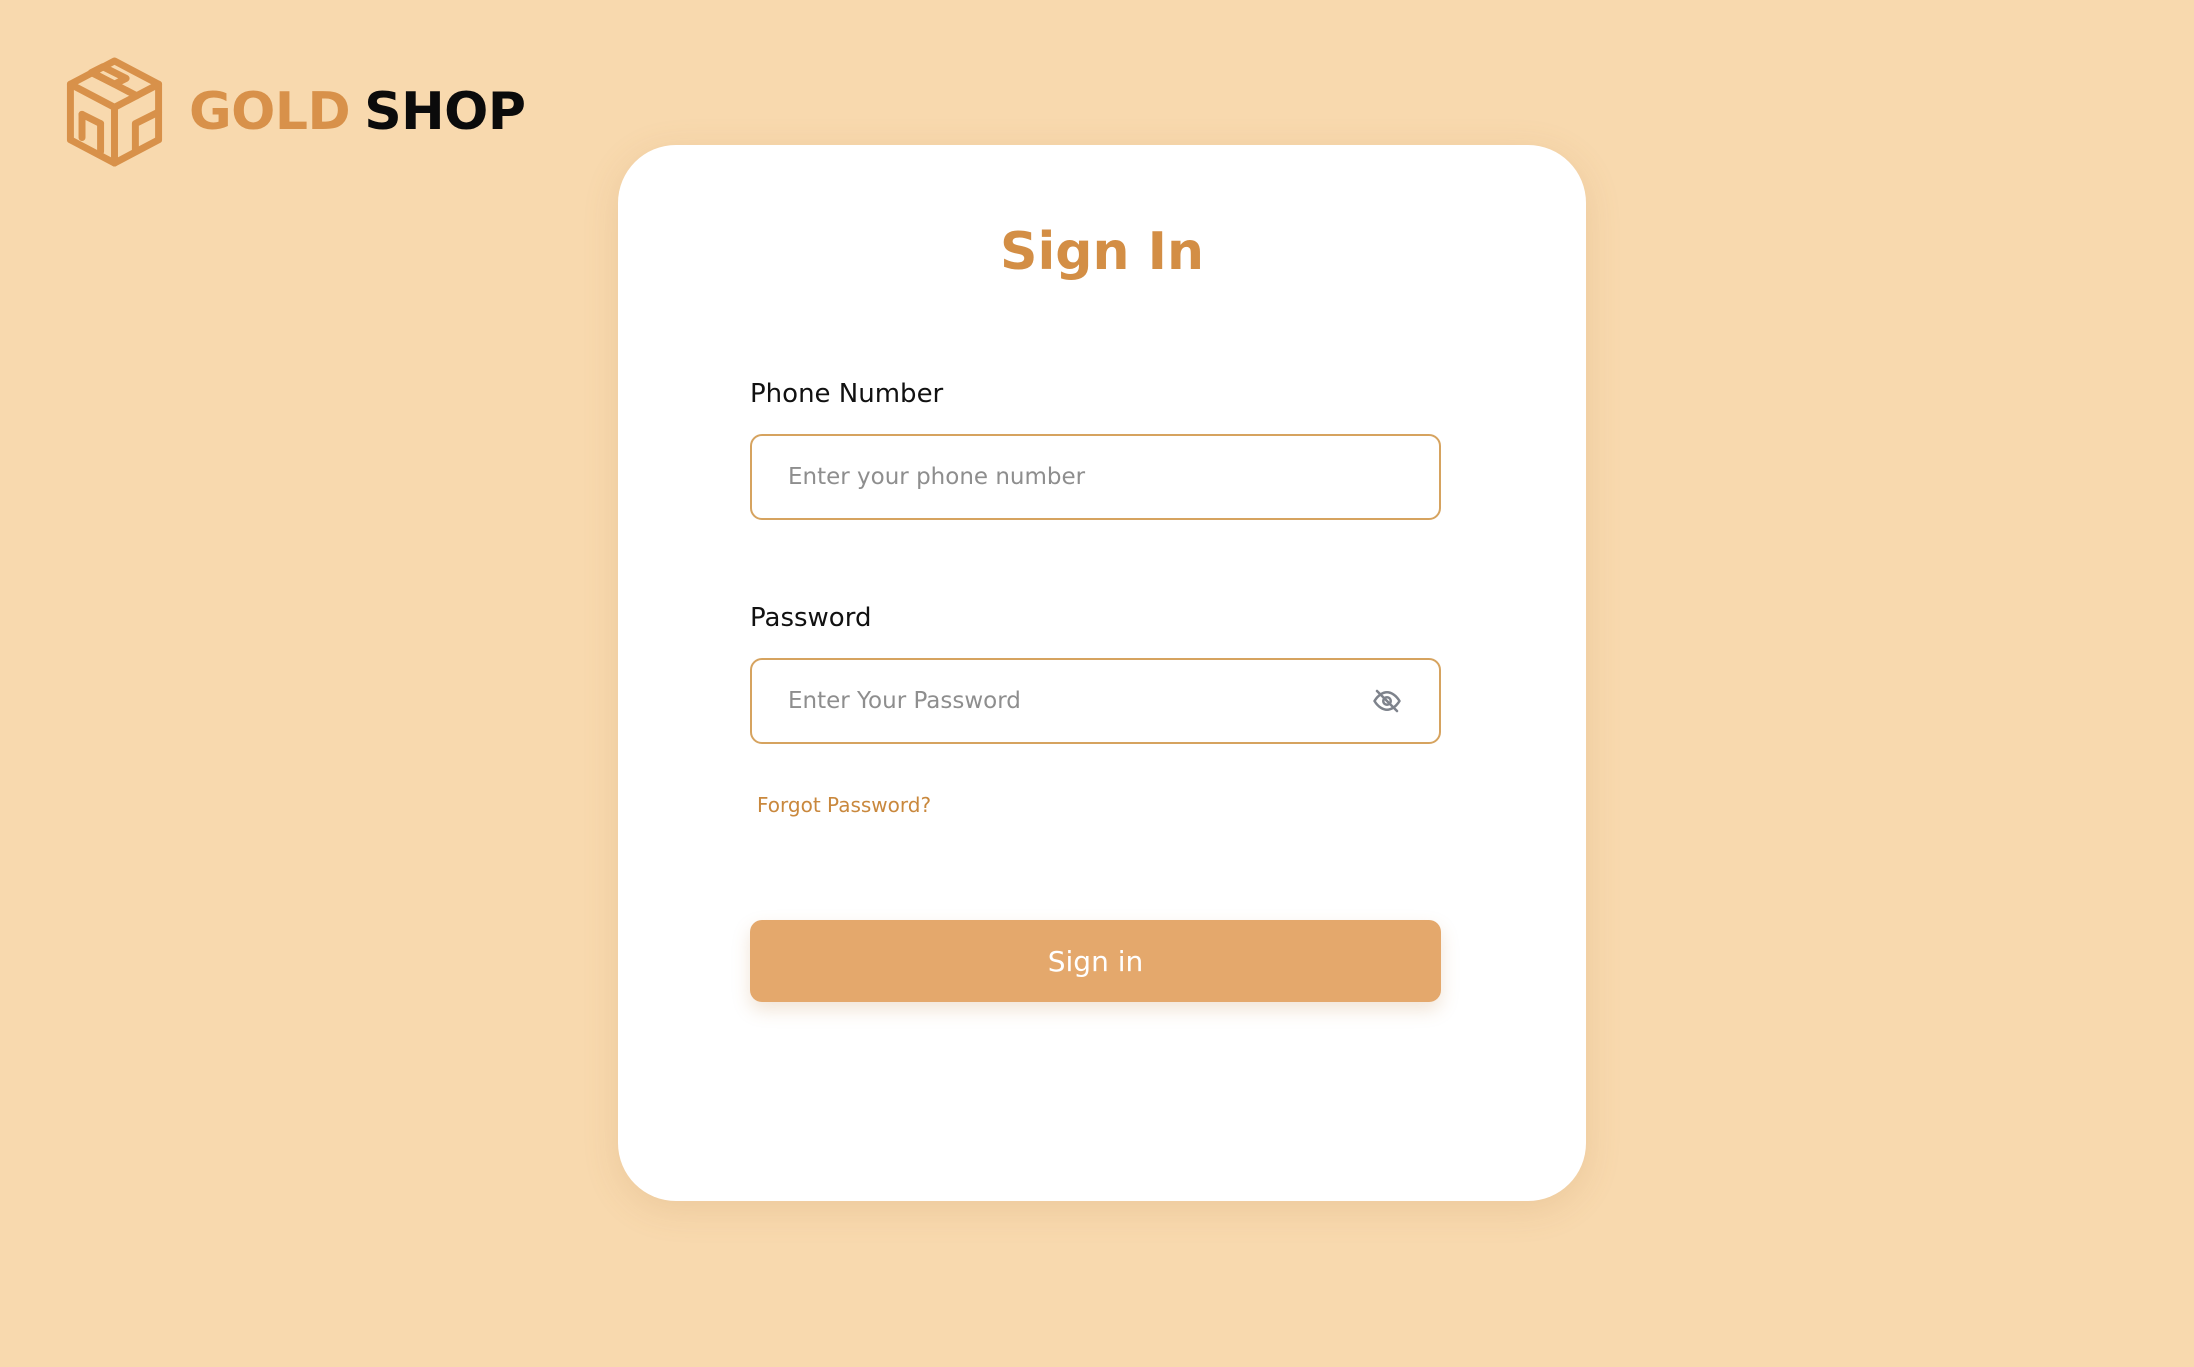 Image resolution: width=2194 pixels, height=1367 pixels. I want to click on toggle-password-visibility-button, so click(1387, 701).